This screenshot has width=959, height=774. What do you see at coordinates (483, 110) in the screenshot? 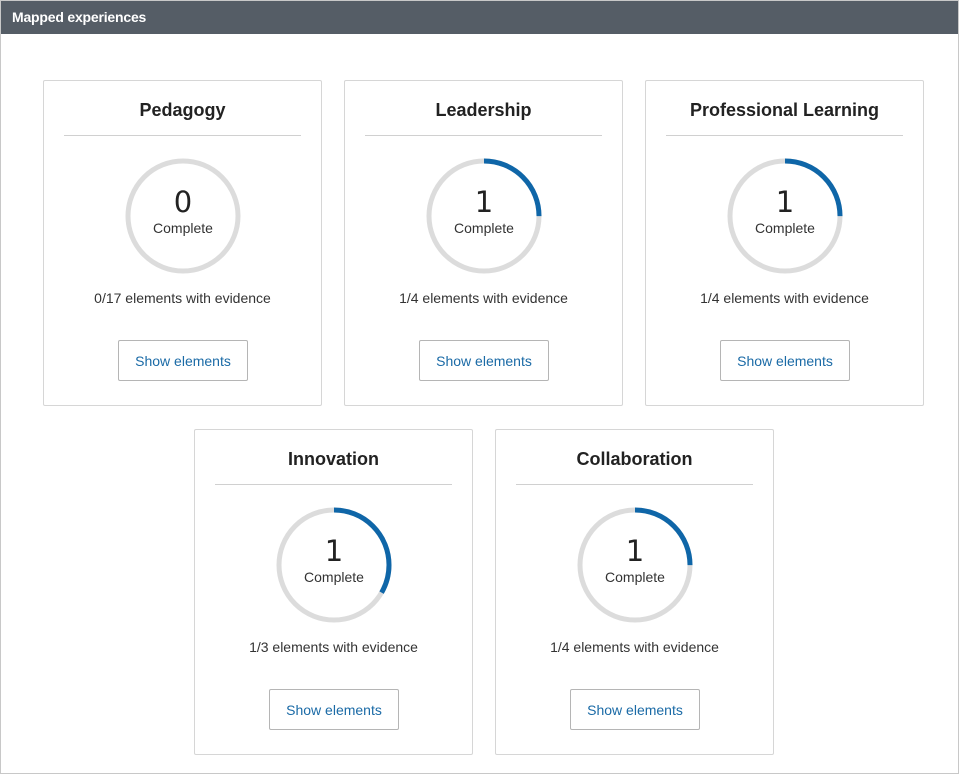
I see `card-title: Leadership` at bounding box center [483, 110].